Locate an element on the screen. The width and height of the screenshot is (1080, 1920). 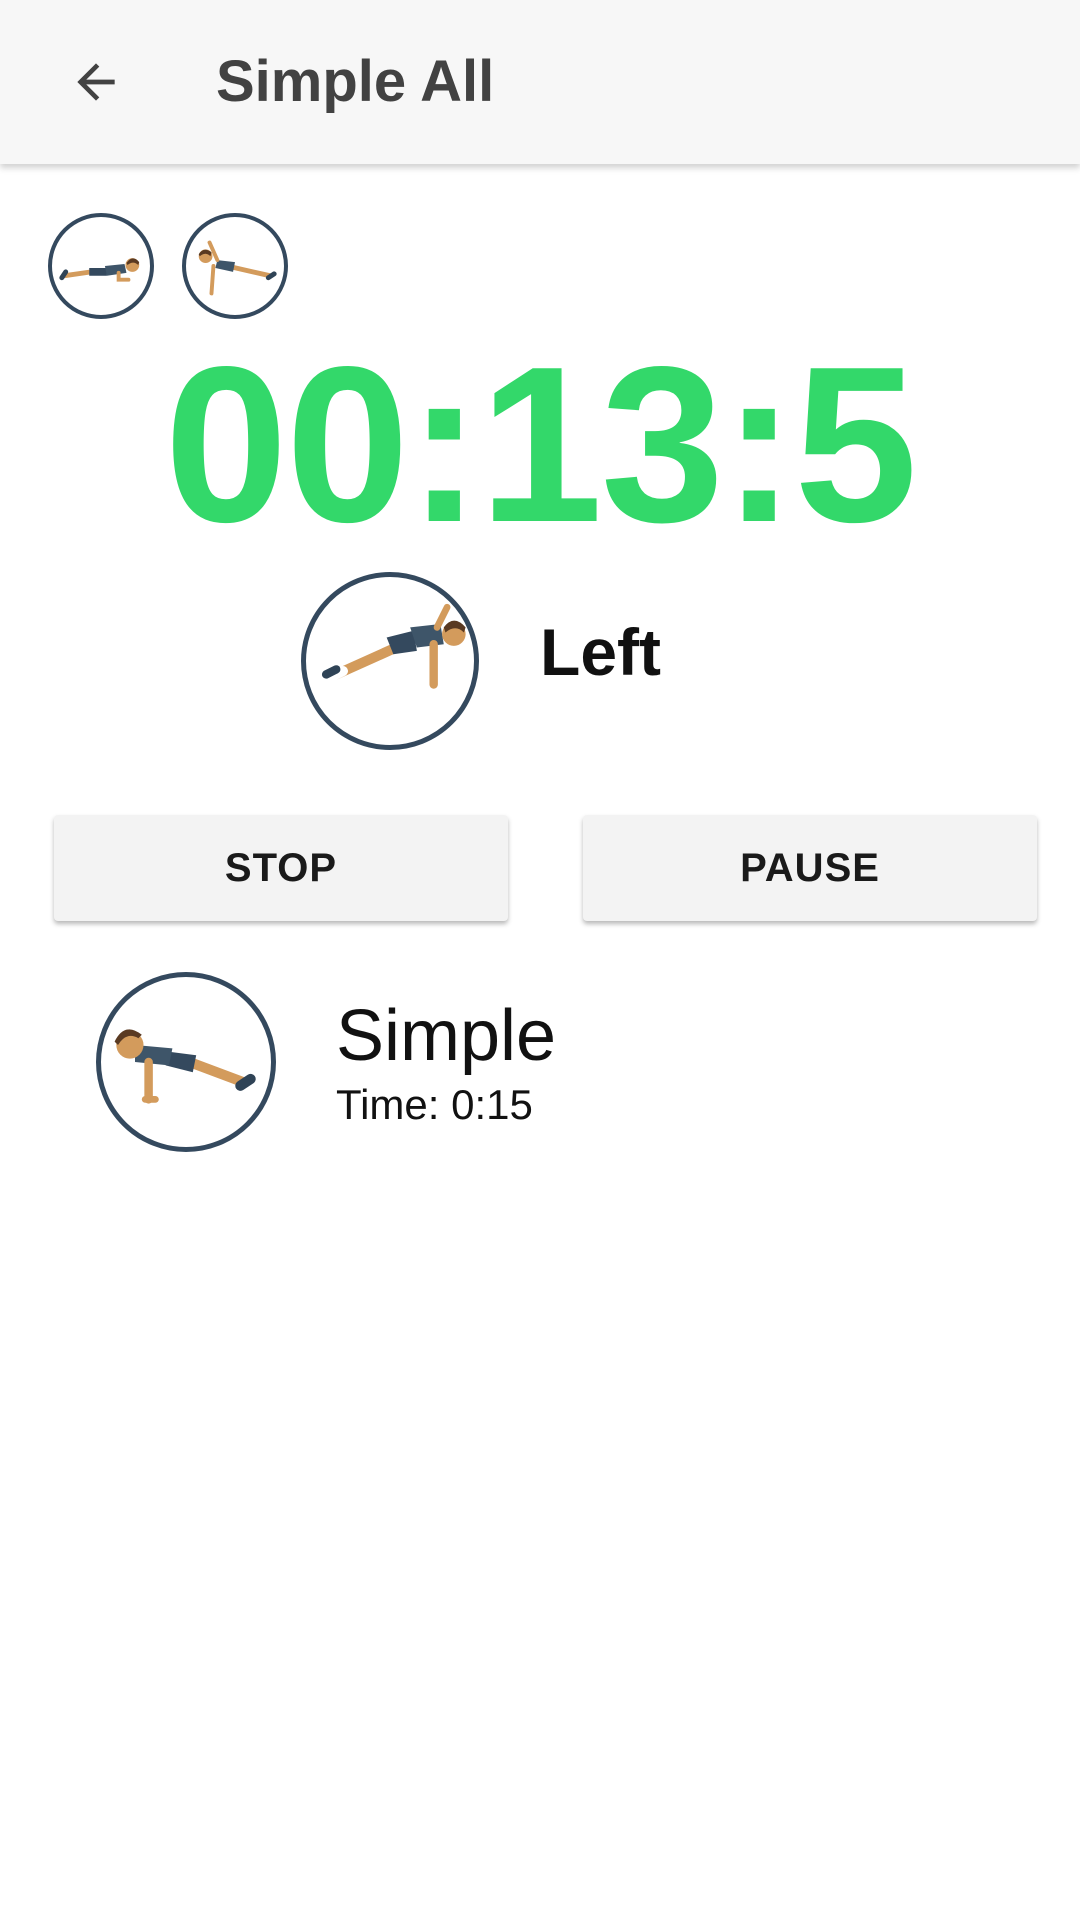
workout-image is located at coordinates (186, 1062).